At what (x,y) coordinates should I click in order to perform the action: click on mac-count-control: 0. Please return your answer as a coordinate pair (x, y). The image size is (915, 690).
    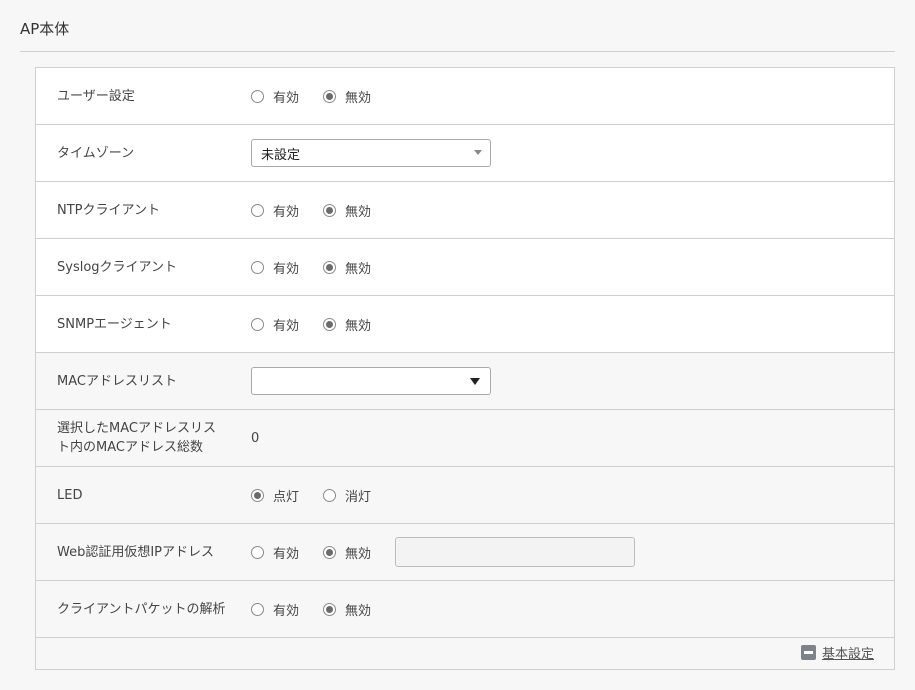
    Looking at the image, I should click on (255, 438).